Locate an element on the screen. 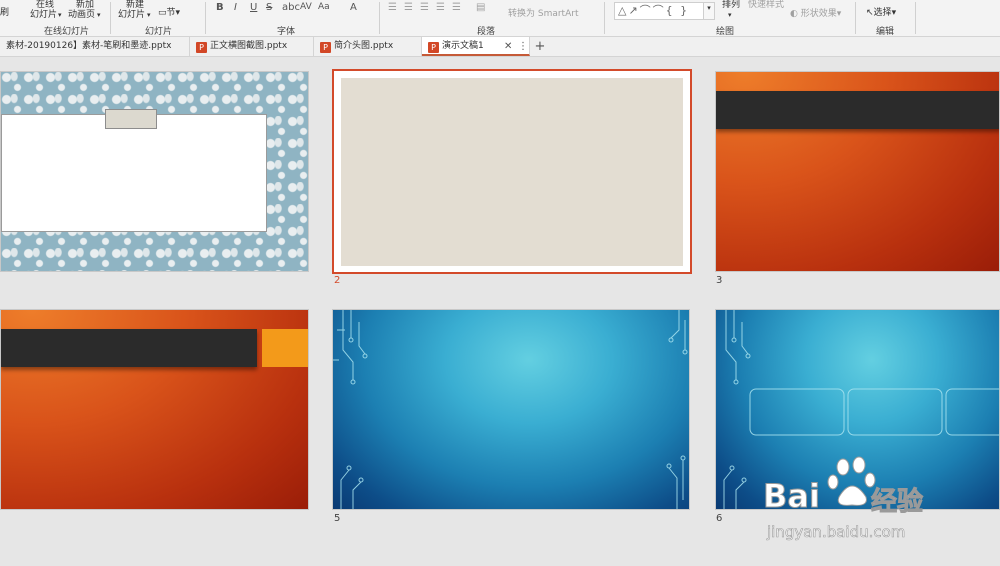 Image resolution: width=1000 pixels, height=566 pixels. add-tab-button: + is located at coordinates (540, 46).